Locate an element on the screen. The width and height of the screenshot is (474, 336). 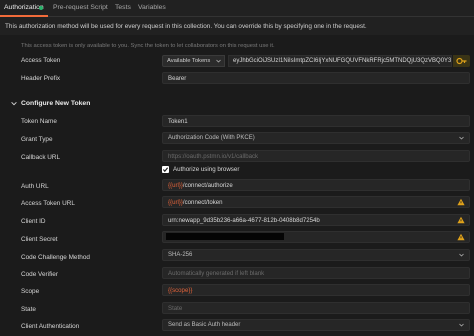
code-challenge-method-label: Code Challenge Method is located at coordinates (55, 257).